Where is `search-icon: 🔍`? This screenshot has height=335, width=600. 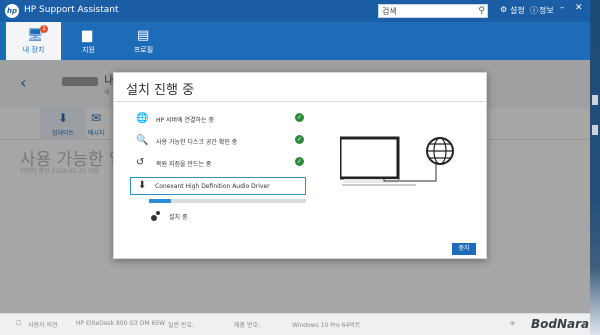
search-icon: 🔍 is located at coordinates (142, 140).